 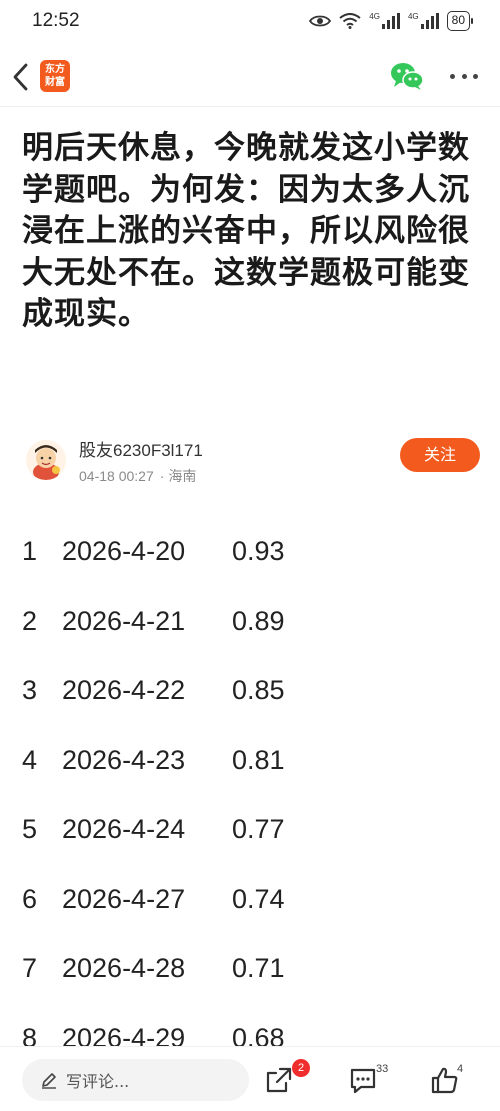 What do you see at coordinates (55, 69) in the screenshot?
I see `app-logo-line1: 东方` at bounding box center [55, 69].